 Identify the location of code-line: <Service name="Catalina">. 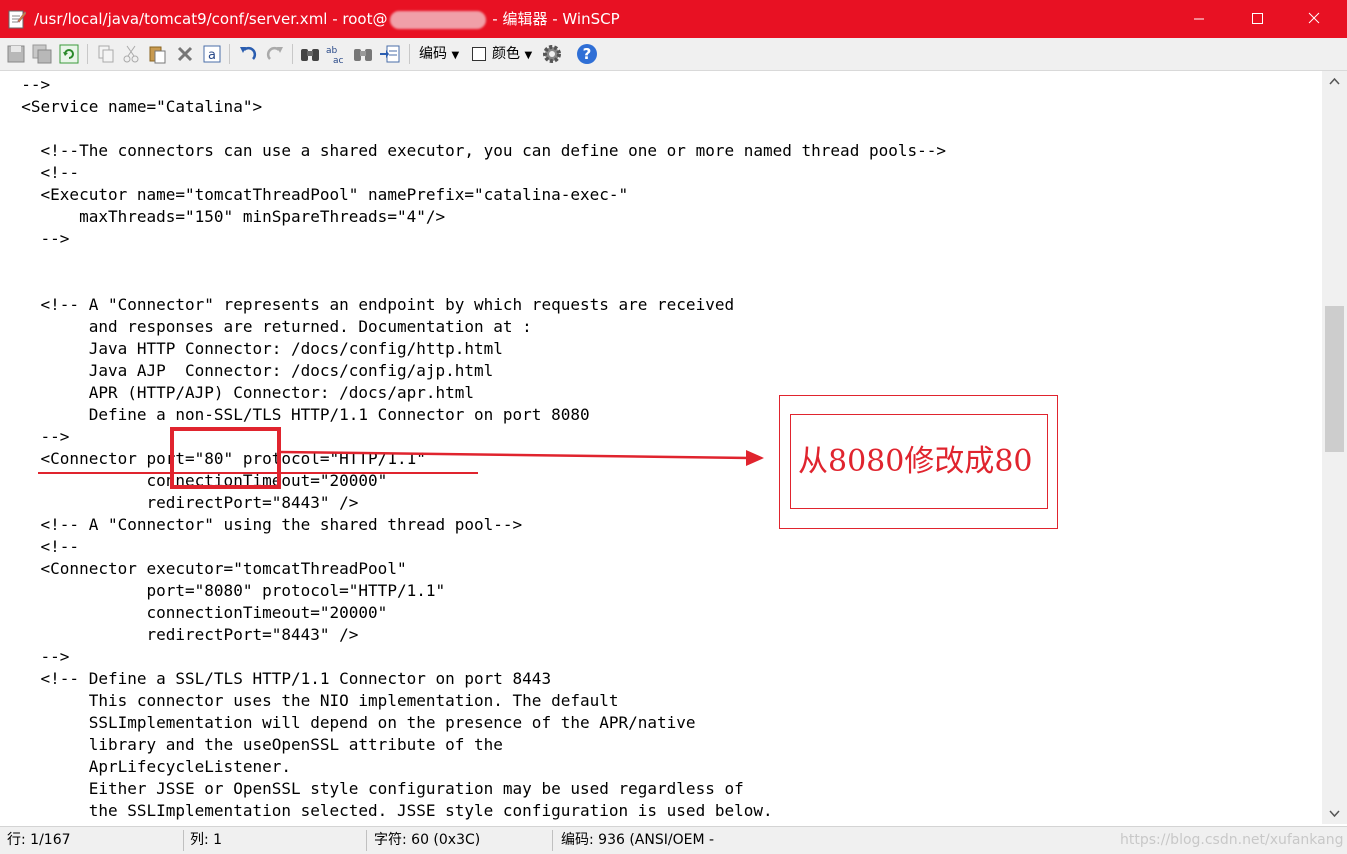
(132, 107).